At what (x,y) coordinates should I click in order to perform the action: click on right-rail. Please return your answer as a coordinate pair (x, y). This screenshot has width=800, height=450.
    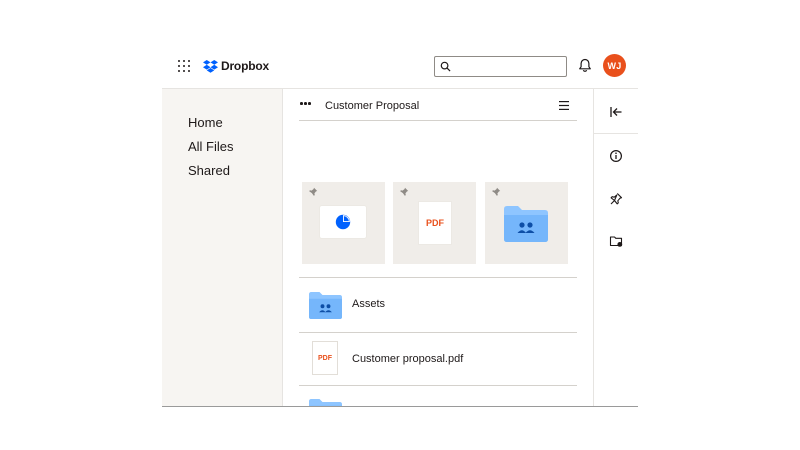
    Looking at the image, I should click on (615, 247).